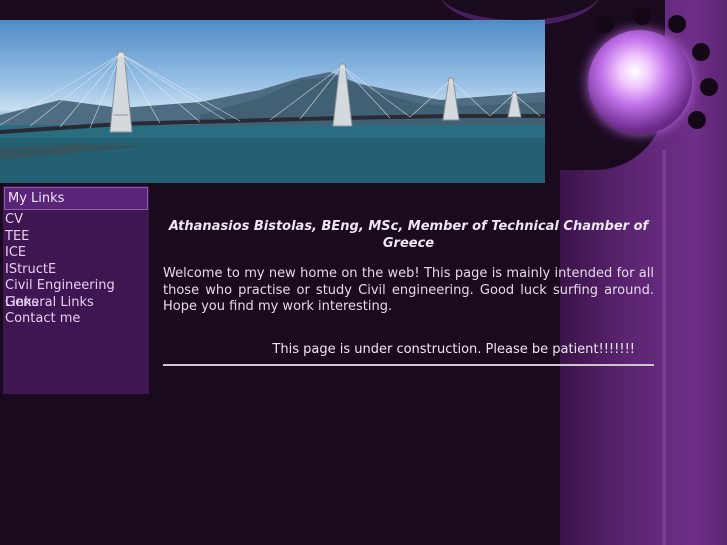  Describe the element at coordinates (76, 294) in the screenshot. I see `link-civil-engineering: Civil Engineering Links` at that location.